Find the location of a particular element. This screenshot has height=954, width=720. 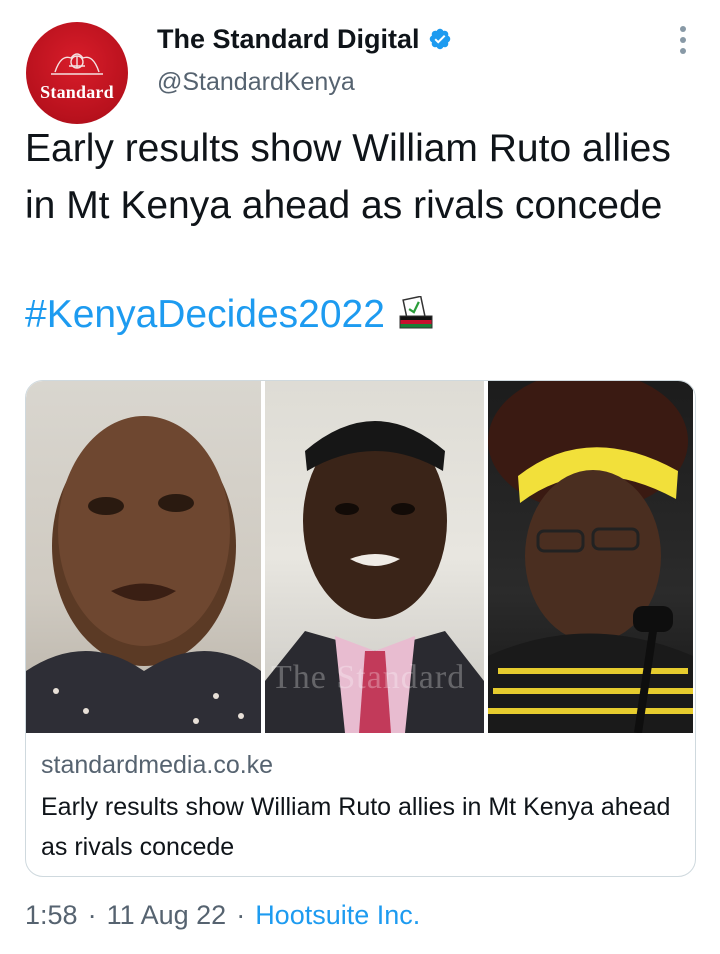

photo-panel-right is located at coordinates (590, 557).